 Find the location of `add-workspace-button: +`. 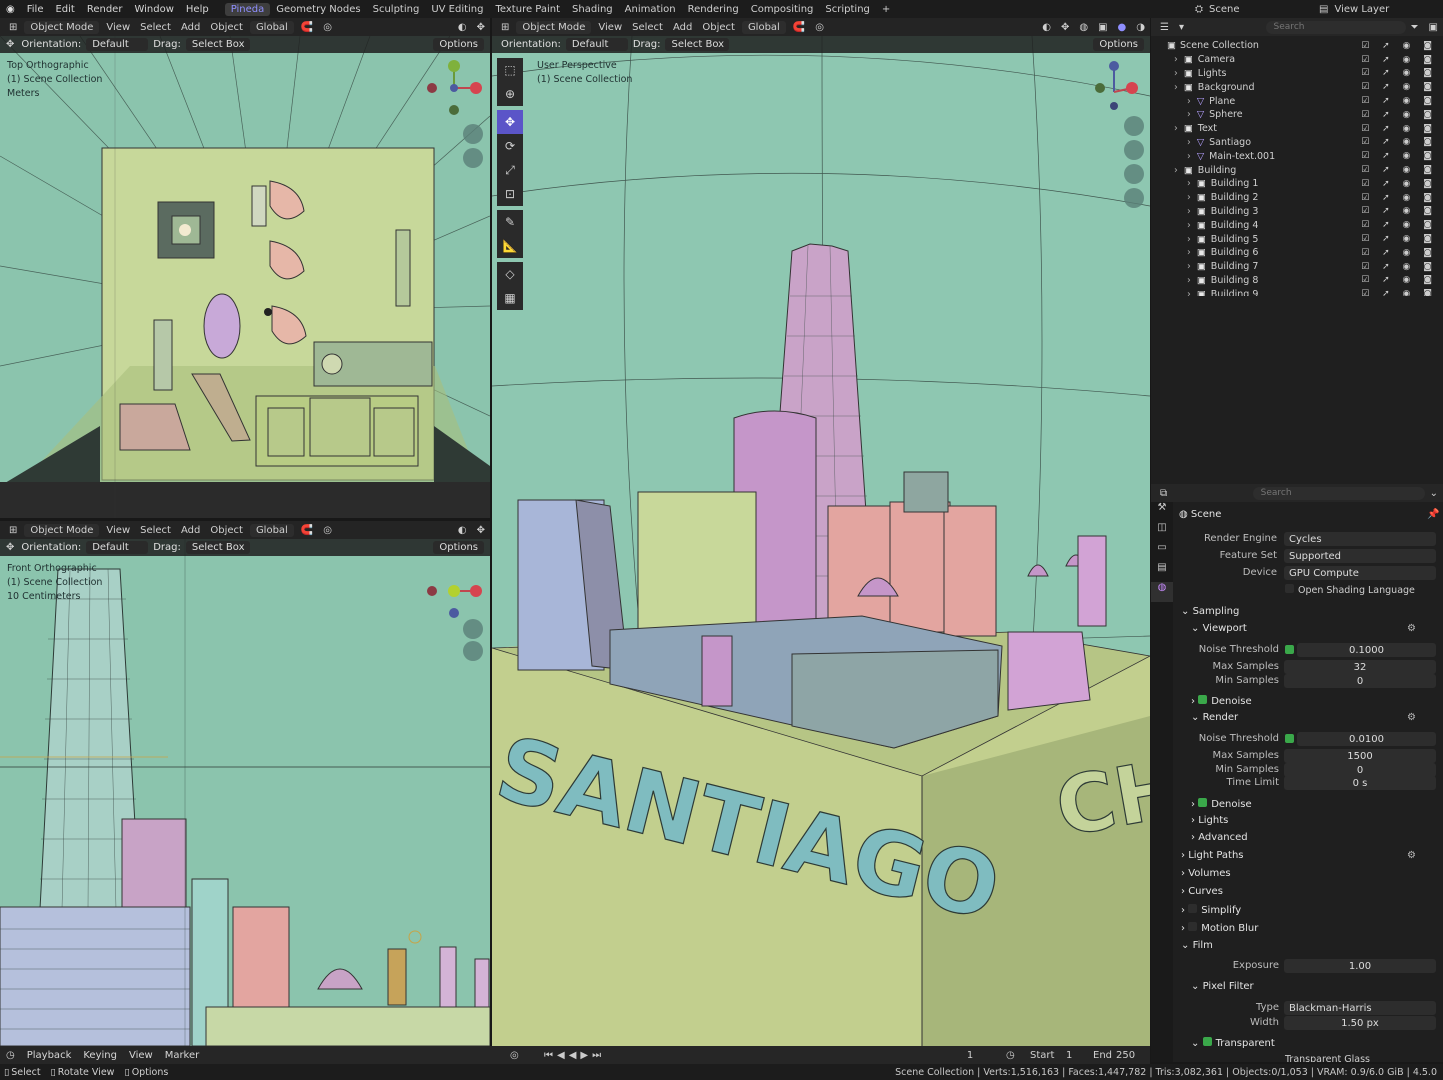

add-workspace-button: + is located at coordinates (886, 9).